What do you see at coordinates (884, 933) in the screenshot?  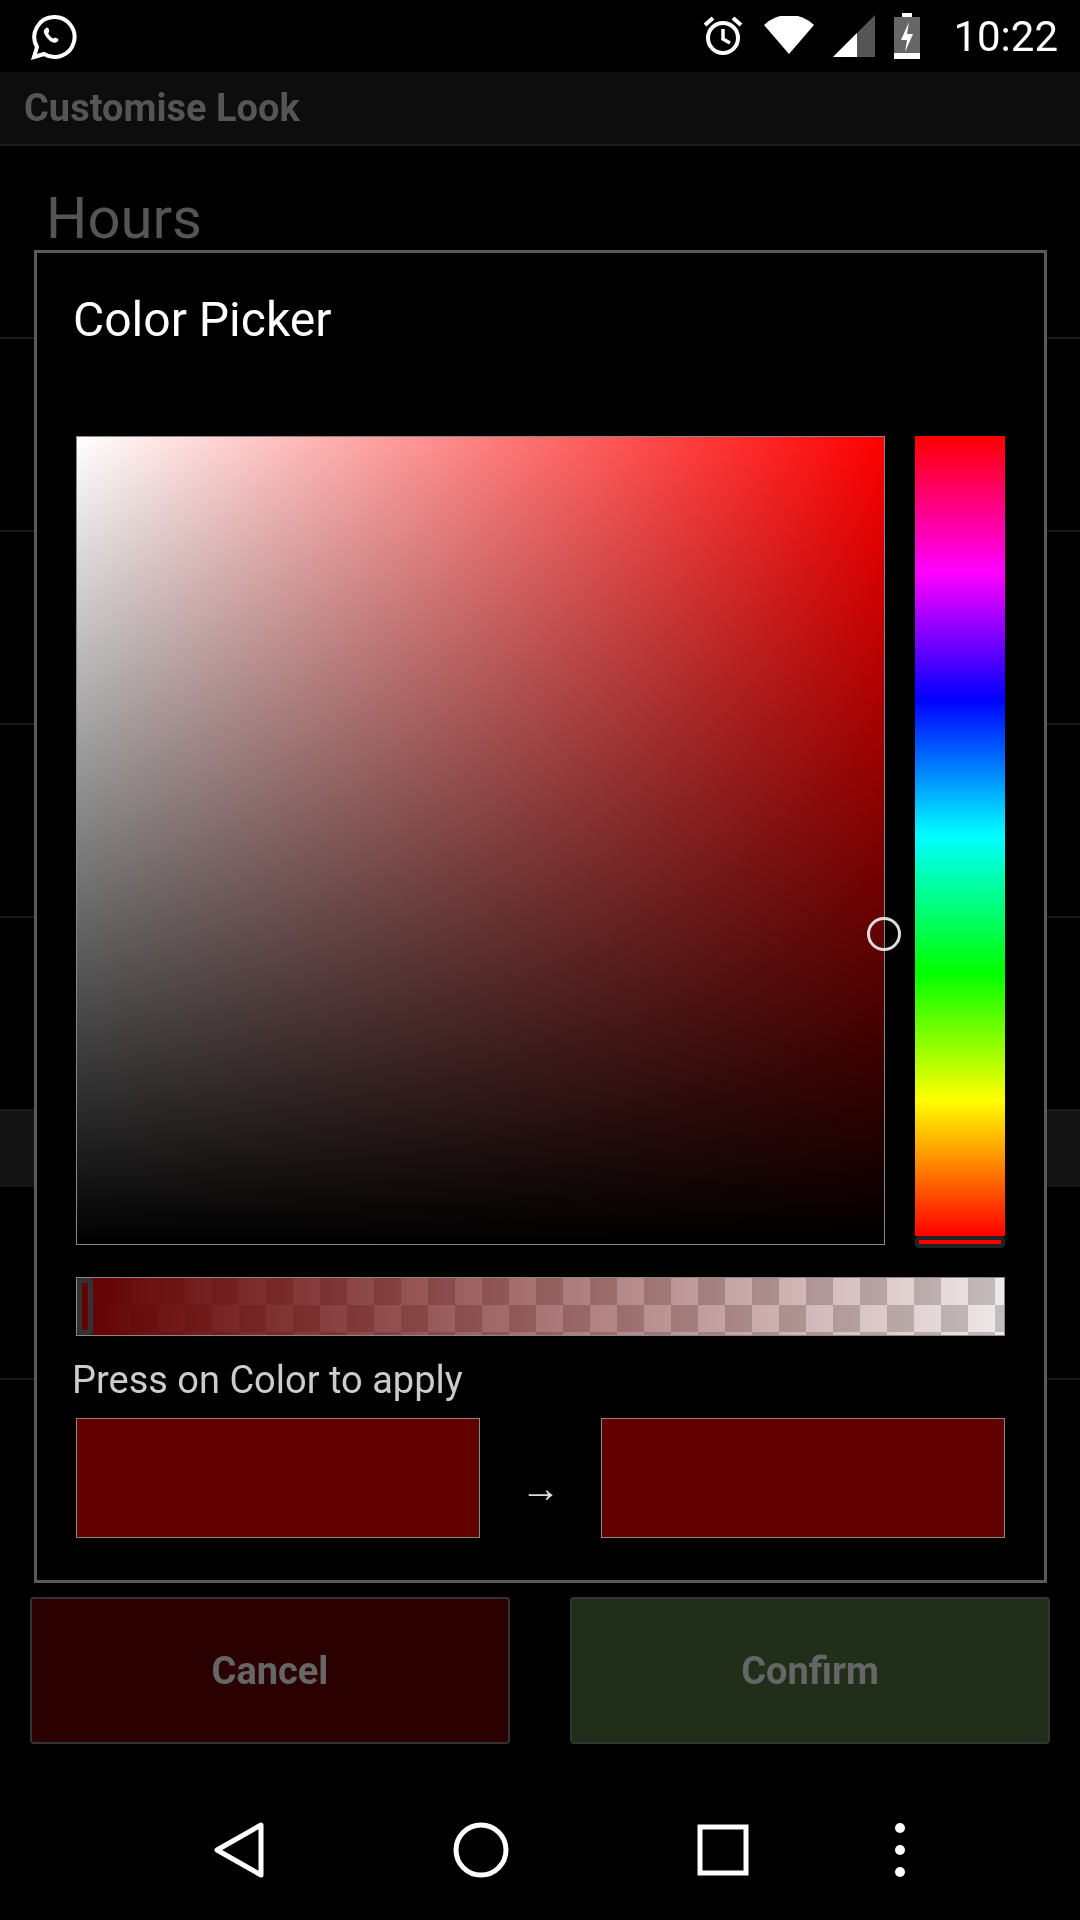 I see `picker-cursor` at bounding box center [884, 933].